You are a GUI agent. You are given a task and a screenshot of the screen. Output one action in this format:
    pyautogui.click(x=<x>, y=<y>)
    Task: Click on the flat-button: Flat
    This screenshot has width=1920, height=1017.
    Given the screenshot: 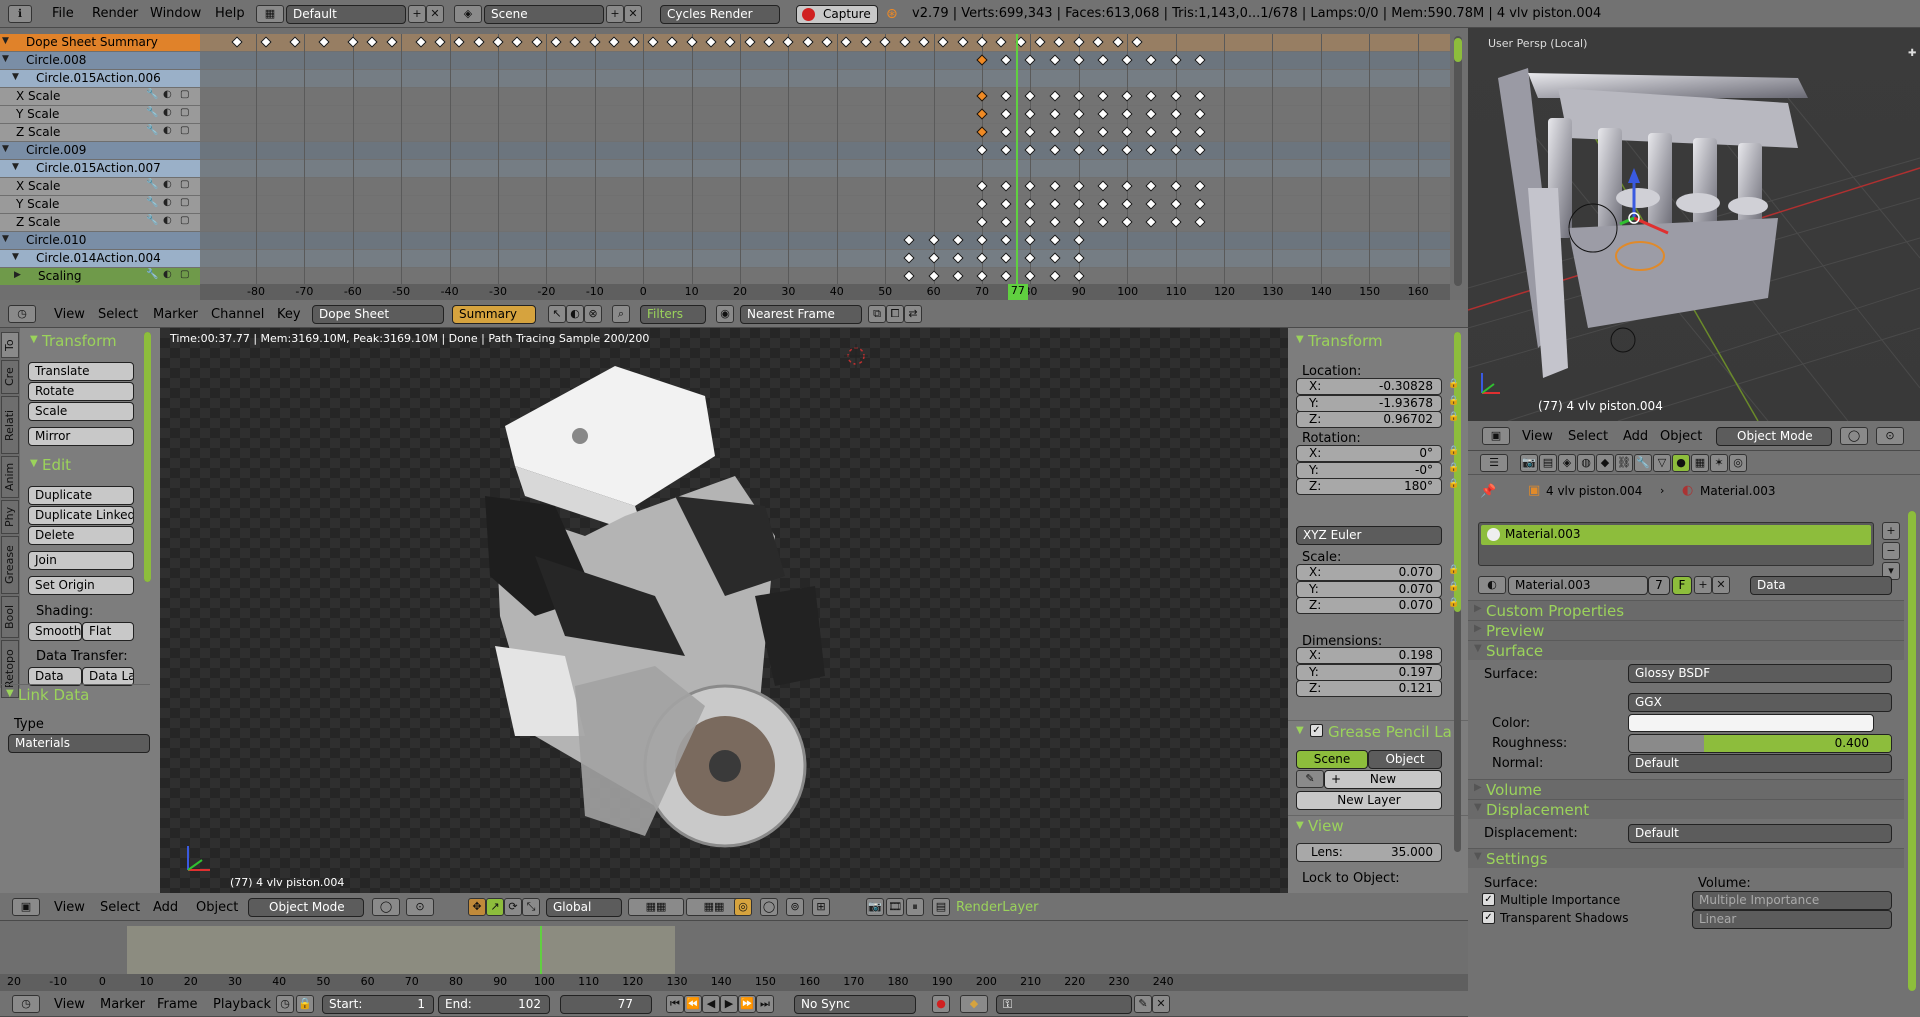 What is the action you would take?
    pyautogui.click(x=108, y=631)
    